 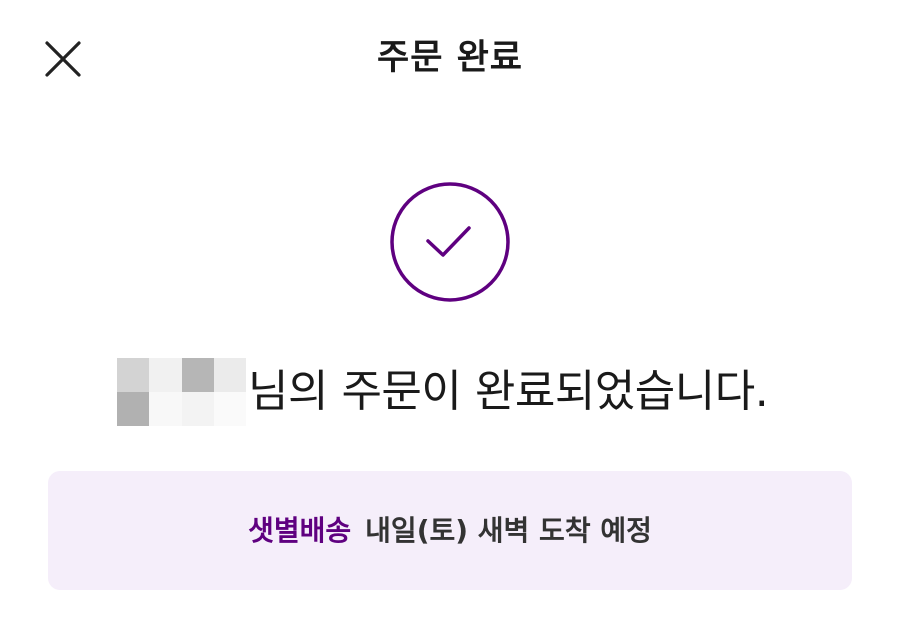 What do you see at coordinates (450, 242) in the screenshot?
I see `check-circle-icon` at bounding box center [450, 242].